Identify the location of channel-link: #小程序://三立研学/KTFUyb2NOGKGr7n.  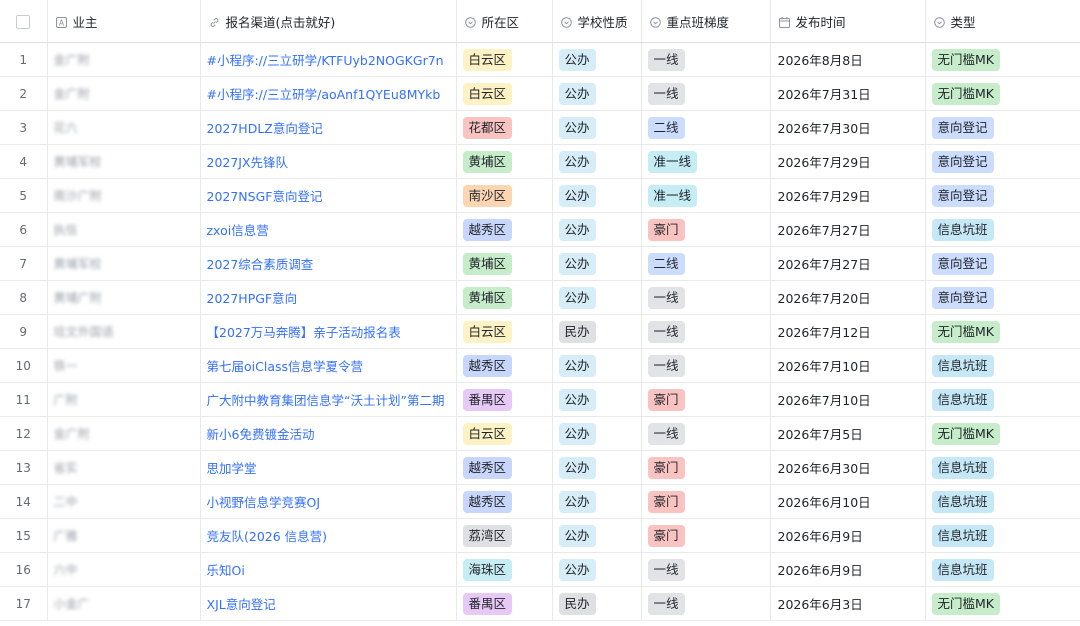
(325, 60).